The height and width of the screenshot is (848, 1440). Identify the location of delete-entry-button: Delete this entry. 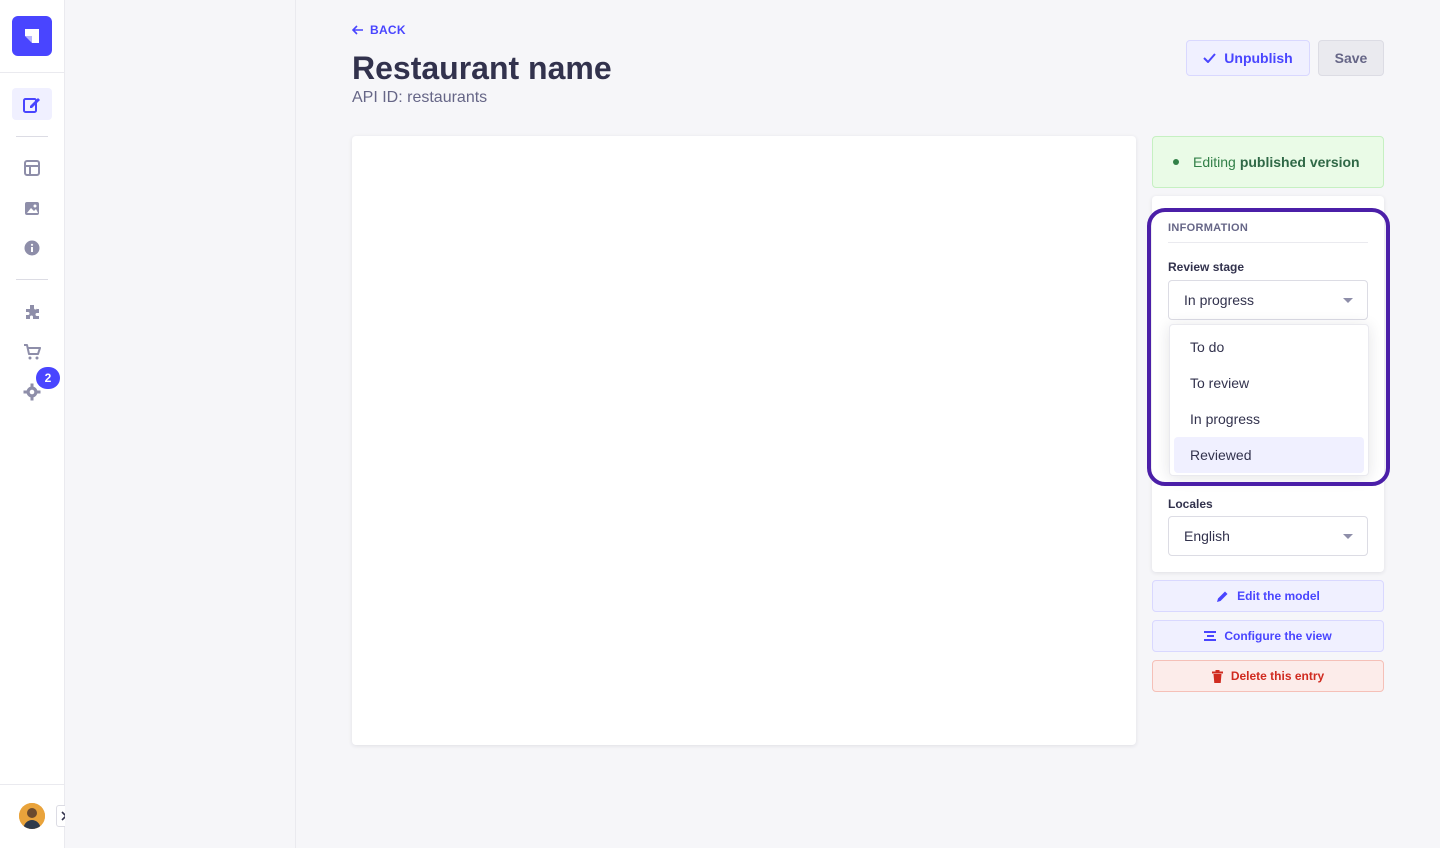
(1268, 676).